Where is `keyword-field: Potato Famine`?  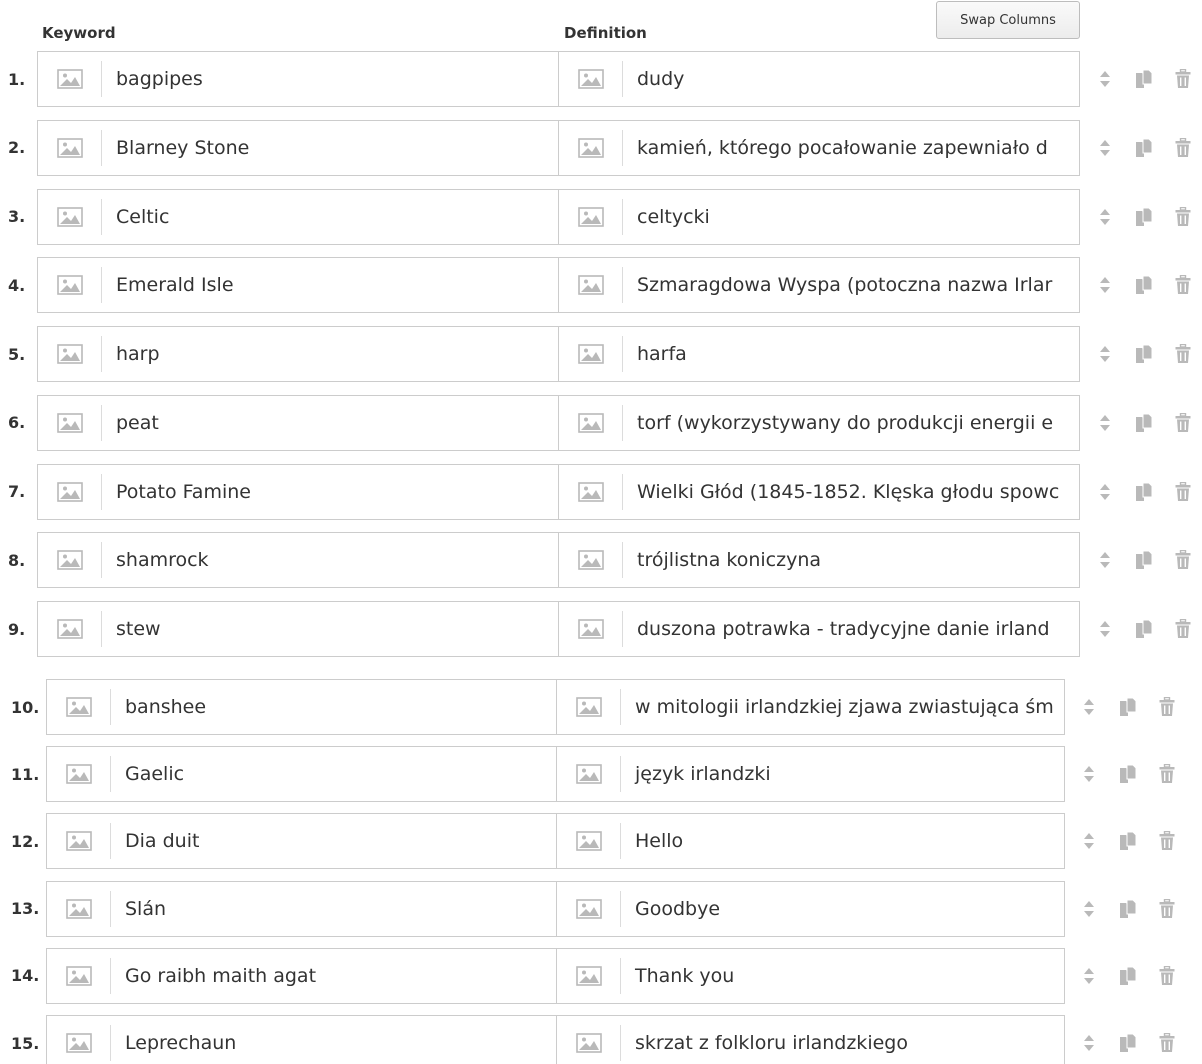
keyword-field: Potato Famine is located at coordinates (298, 491).